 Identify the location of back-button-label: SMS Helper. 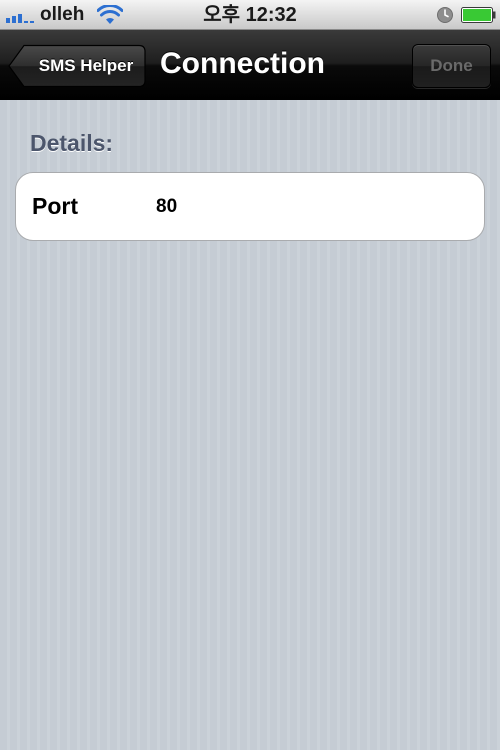
(86, 65).